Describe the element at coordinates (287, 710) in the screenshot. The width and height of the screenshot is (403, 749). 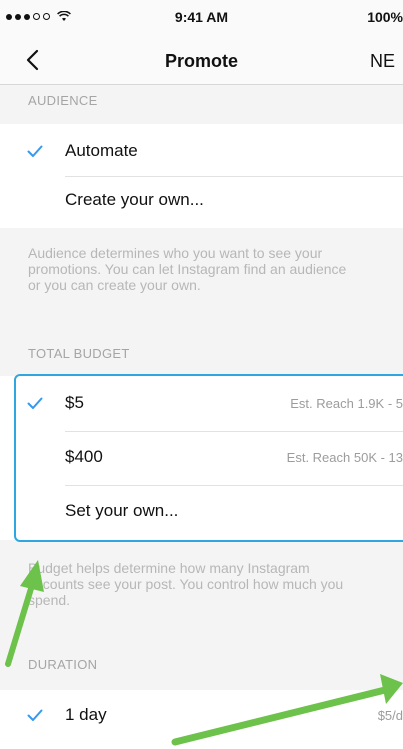
I see `arrow-right-icon` at that location.